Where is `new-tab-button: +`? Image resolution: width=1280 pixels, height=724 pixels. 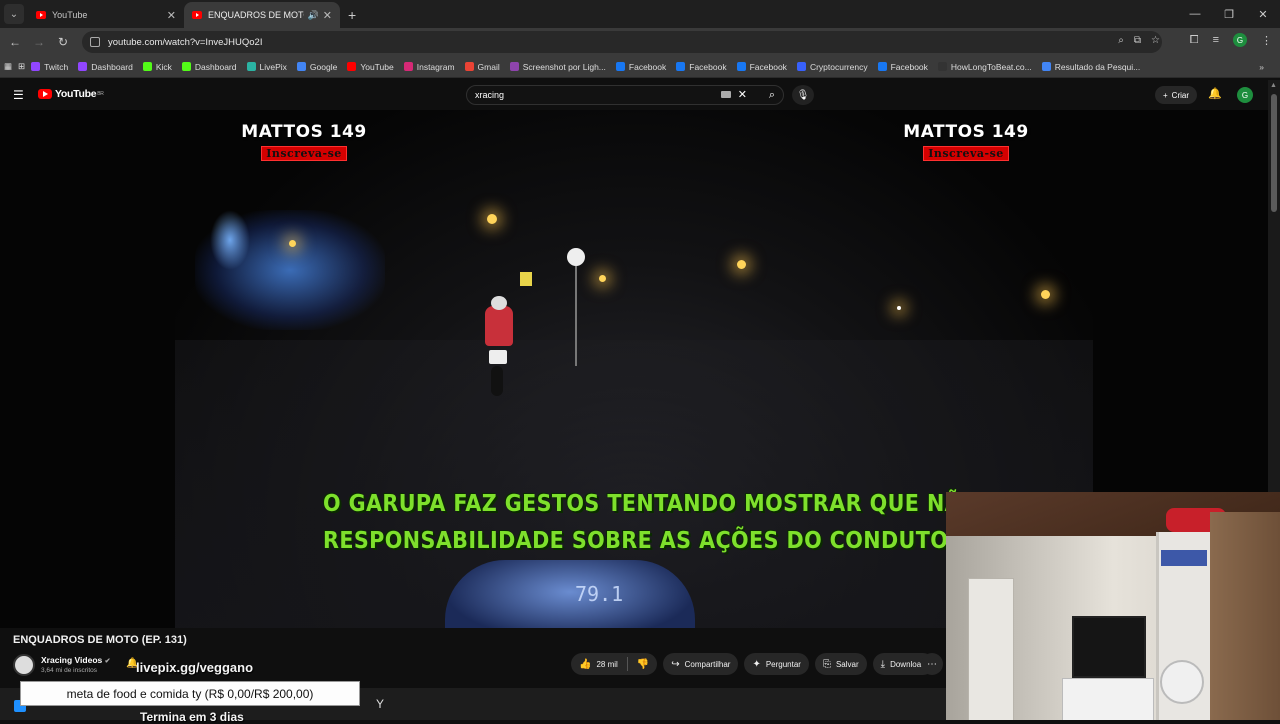 new-tab-button: + is located at coordinates (352, 15).